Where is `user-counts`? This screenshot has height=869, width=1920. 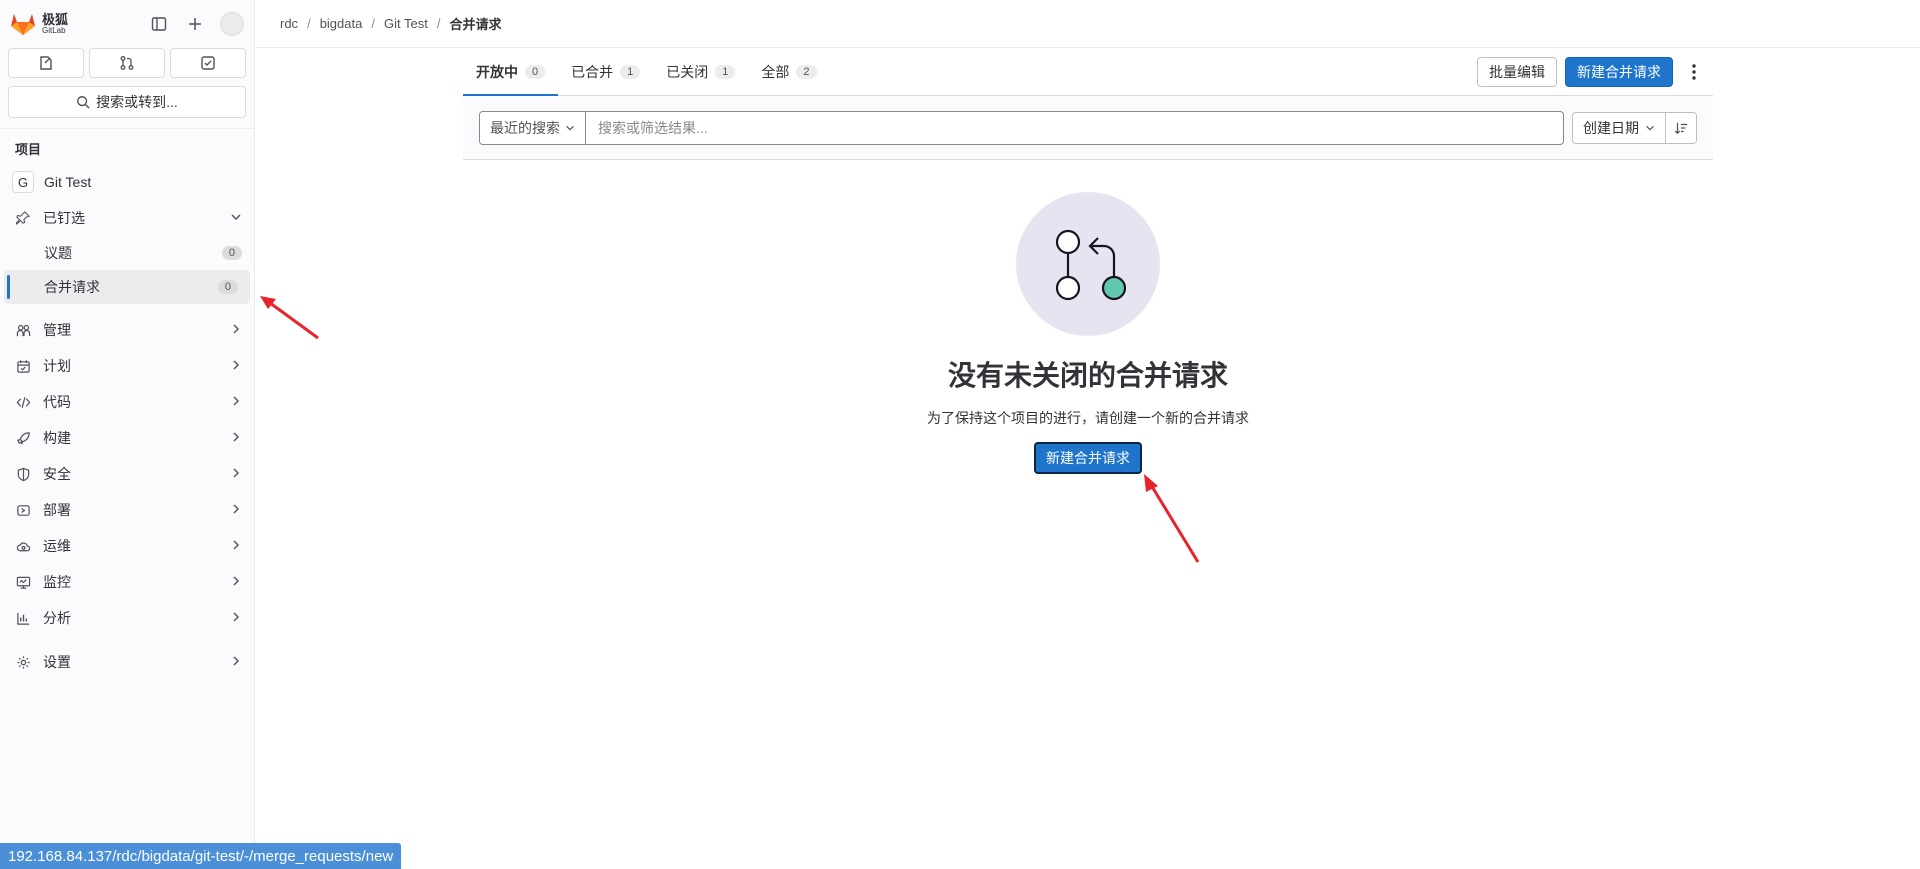 user-counts is located at coordinates (127, 63).